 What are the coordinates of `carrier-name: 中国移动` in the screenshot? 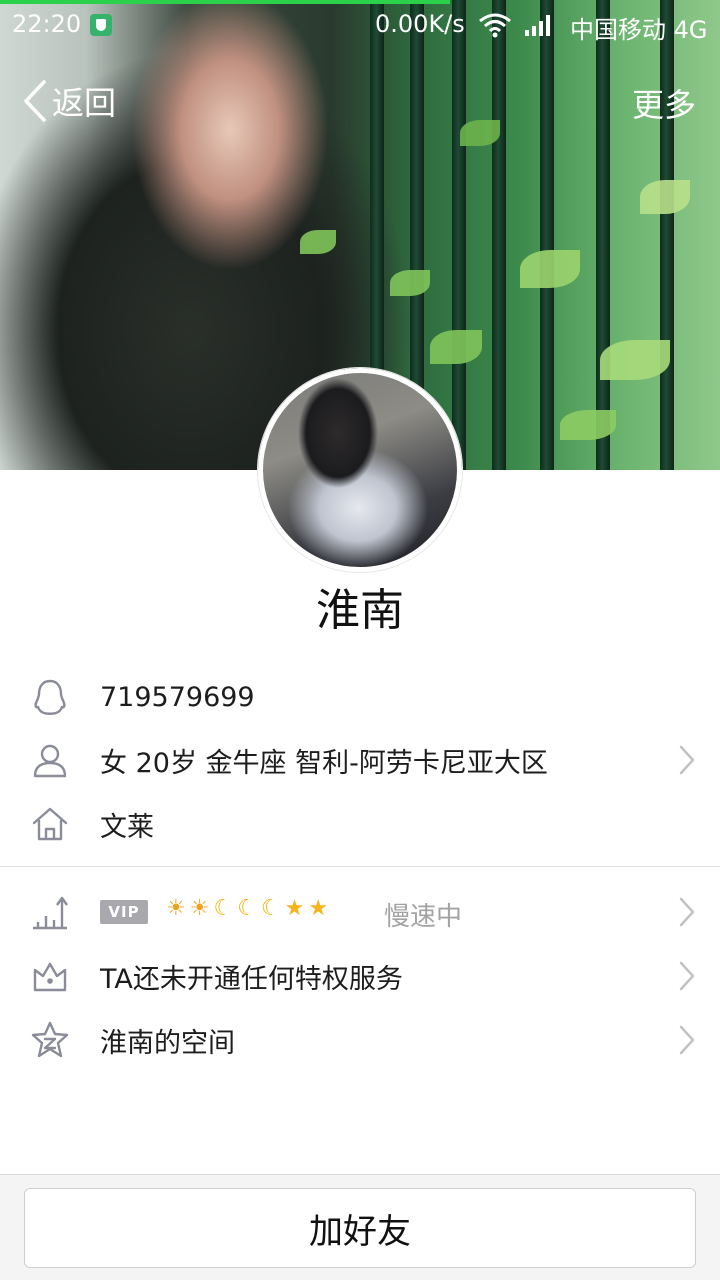 It's located at (618, 30).